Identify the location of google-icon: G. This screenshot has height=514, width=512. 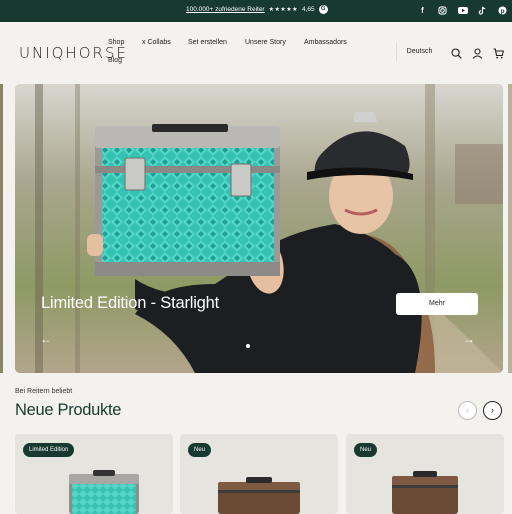
(323, 9).